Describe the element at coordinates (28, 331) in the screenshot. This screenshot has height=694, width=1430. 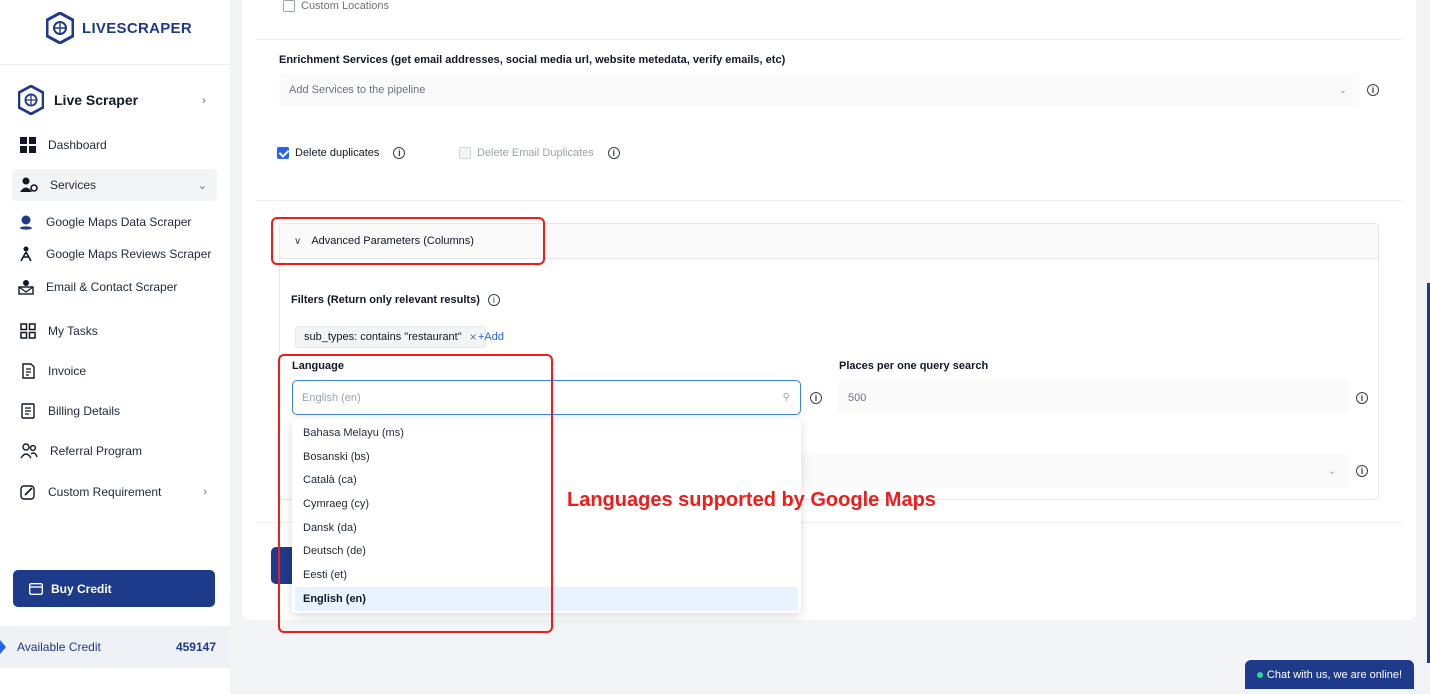
I see `tasks-icon` at that location.